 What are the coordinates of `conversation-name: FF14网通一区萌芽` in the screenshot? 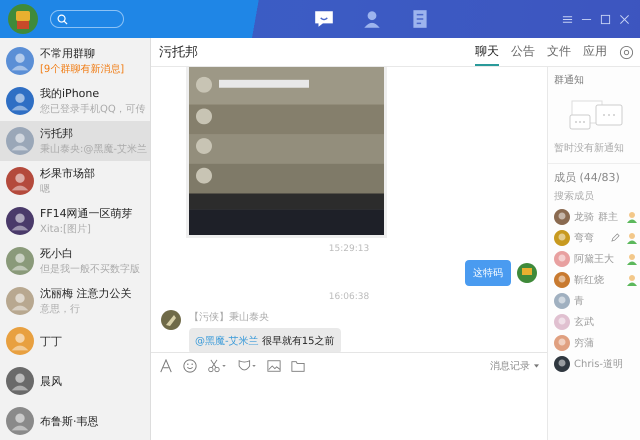 It's located at (86, 213).